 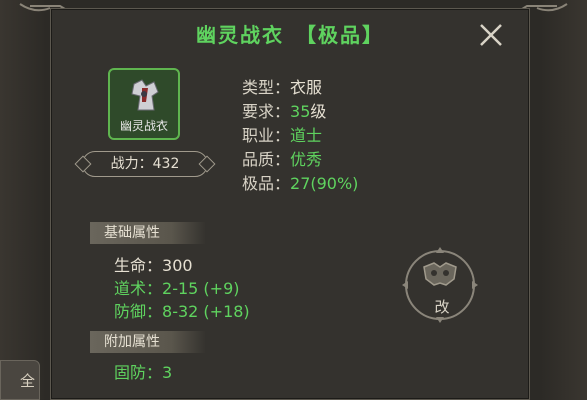 I want to click on info-value: 道士, so click(x=306, y=135).